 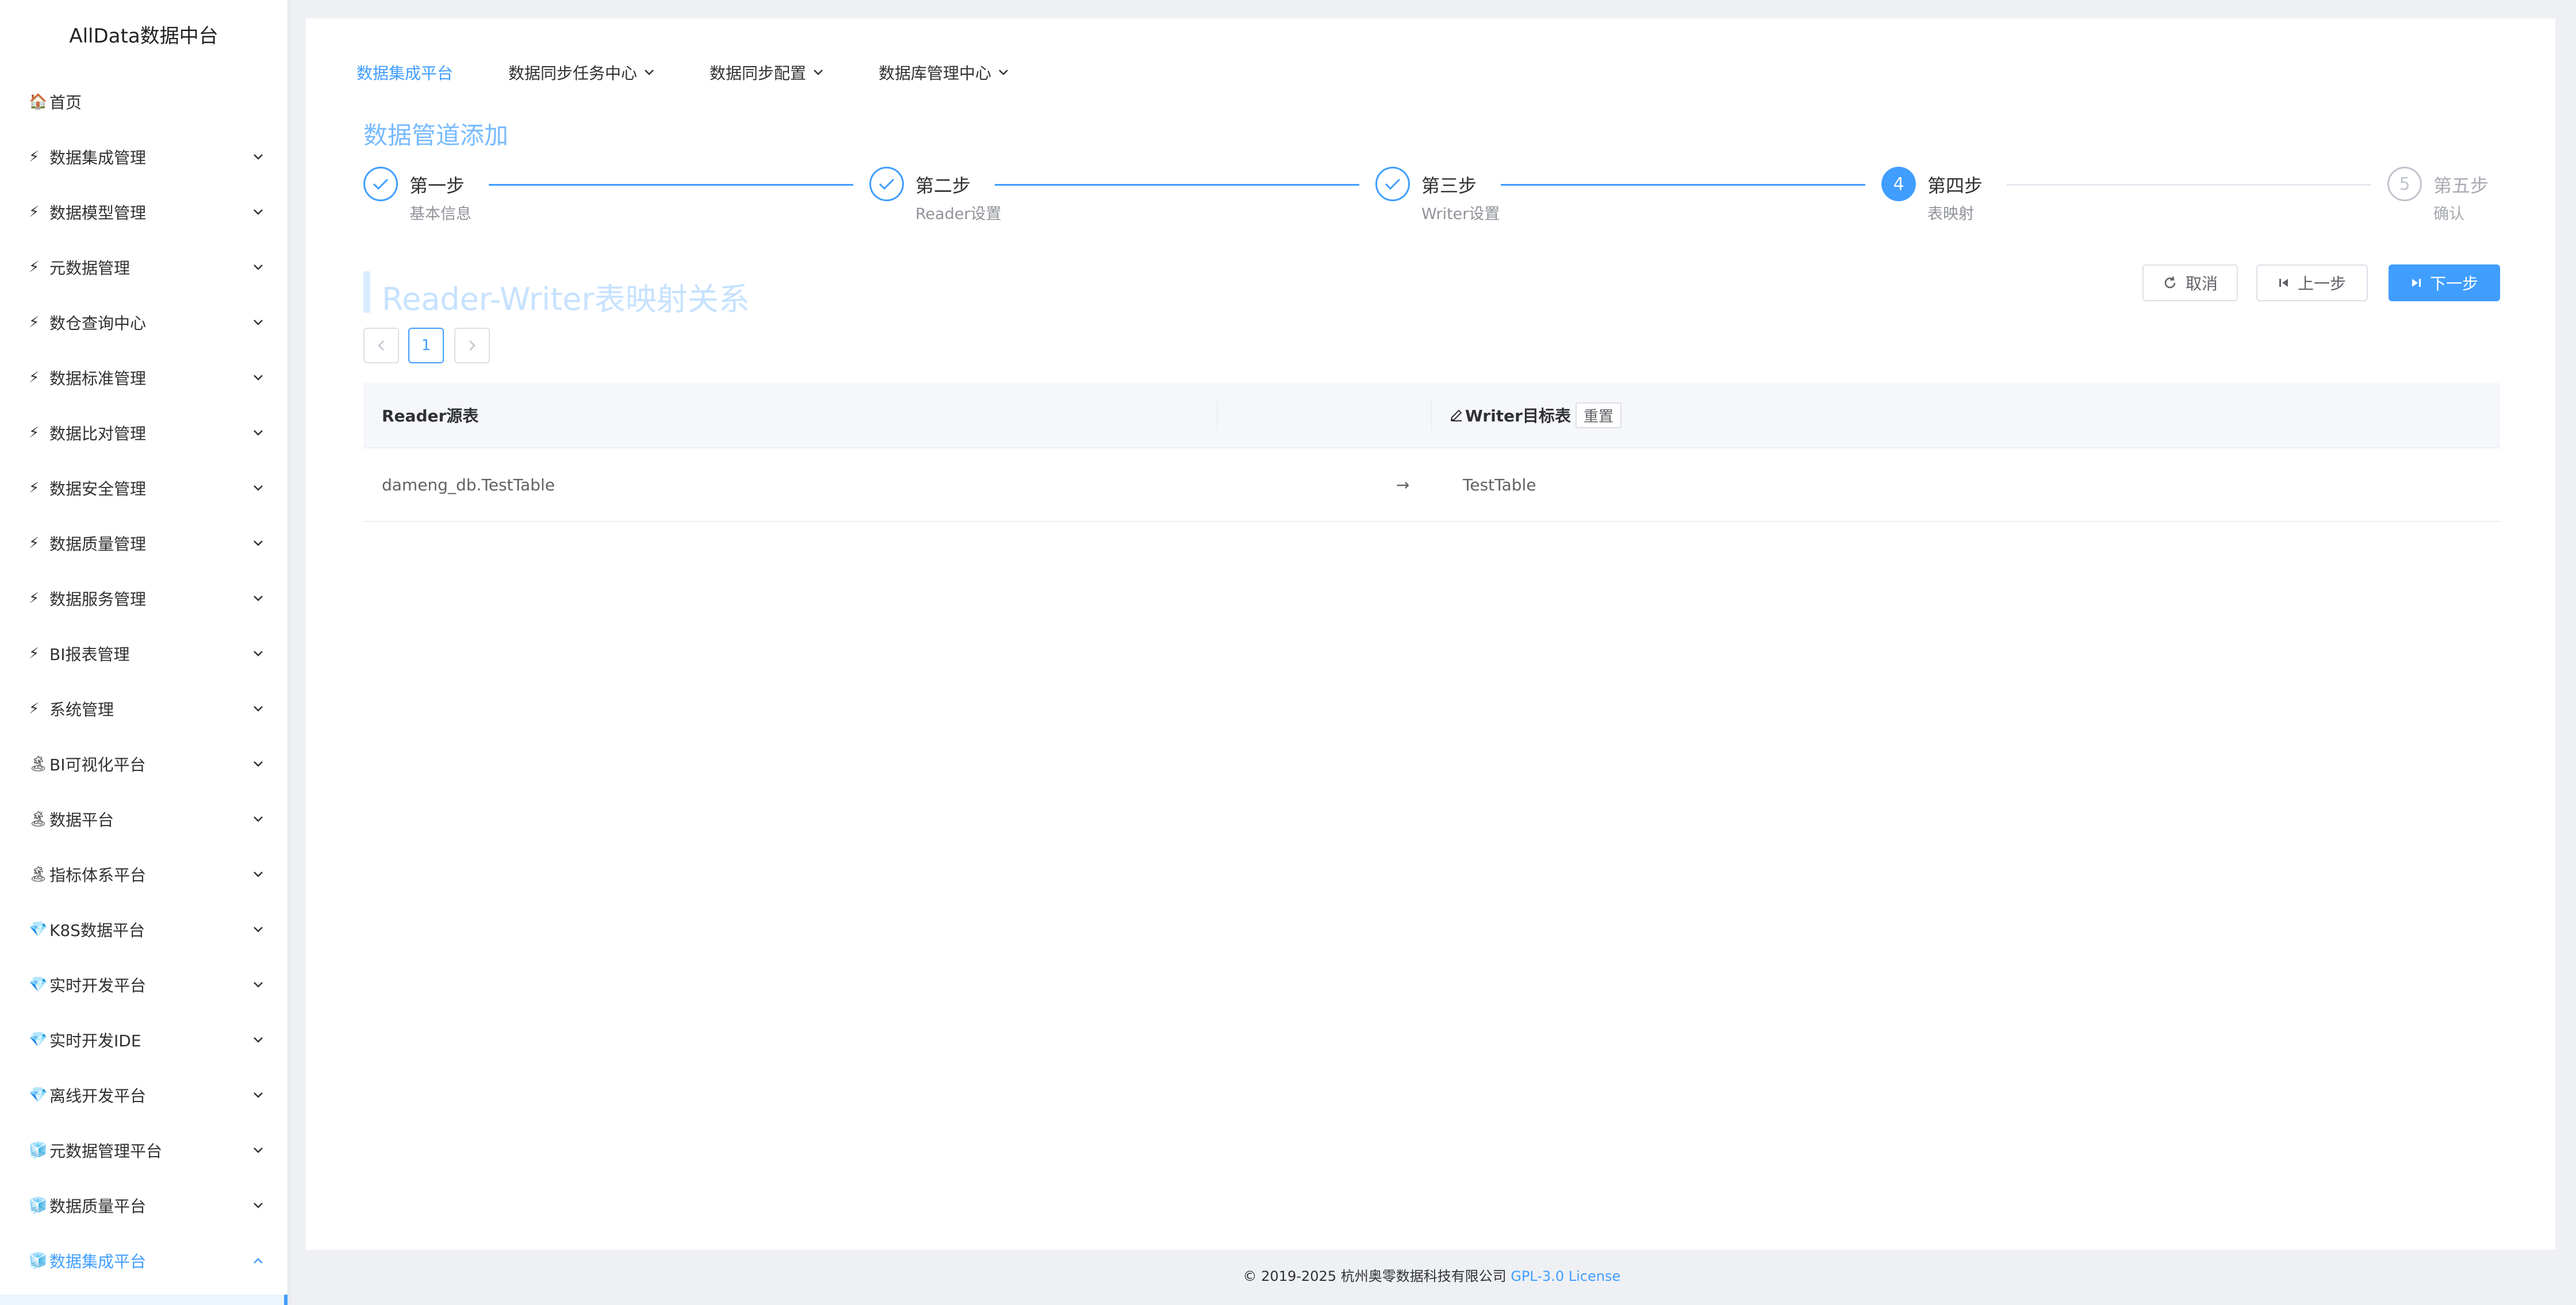 What do you see at coordinates (144, 102) in the screenshot?
I see `sidebar-item: 🏠 首页` at bounding box center [144, 102].